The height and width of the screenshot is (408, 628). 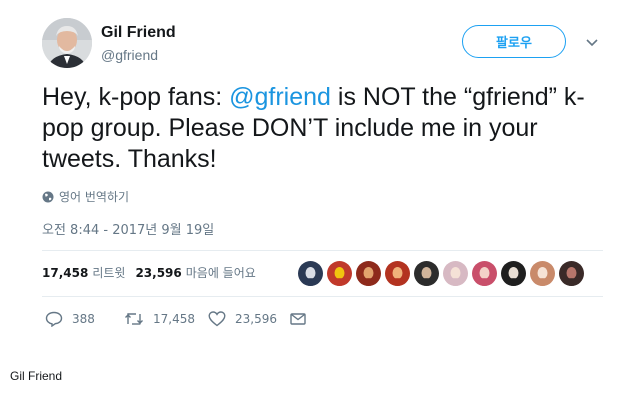 I want to click on likes-count: 23,596, so click(x=158, y=273).